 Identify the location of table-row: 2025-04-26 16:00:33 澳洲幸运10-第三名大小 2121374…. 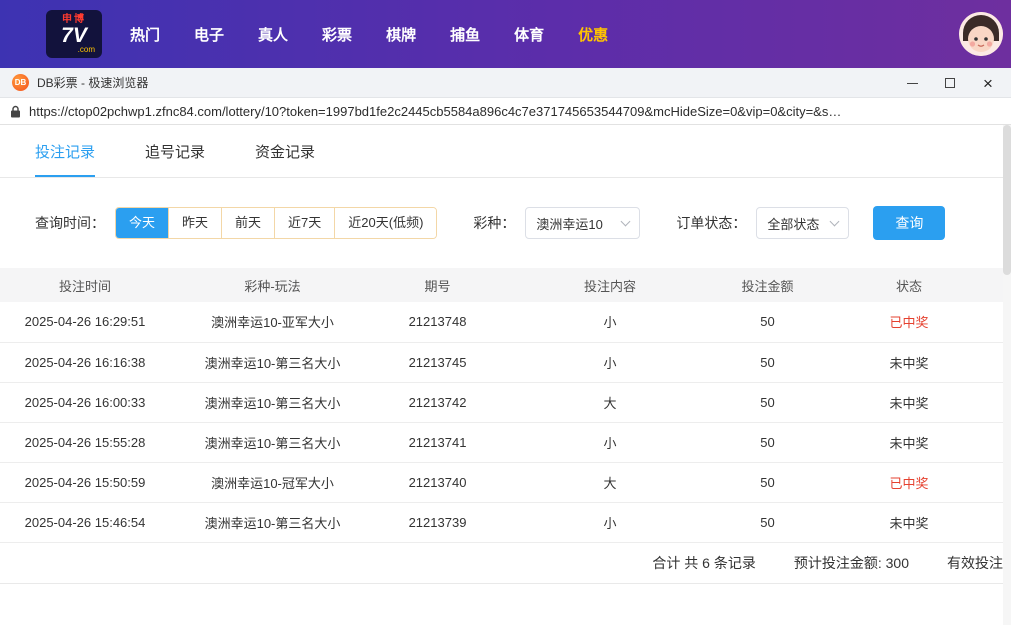
(501, 402).